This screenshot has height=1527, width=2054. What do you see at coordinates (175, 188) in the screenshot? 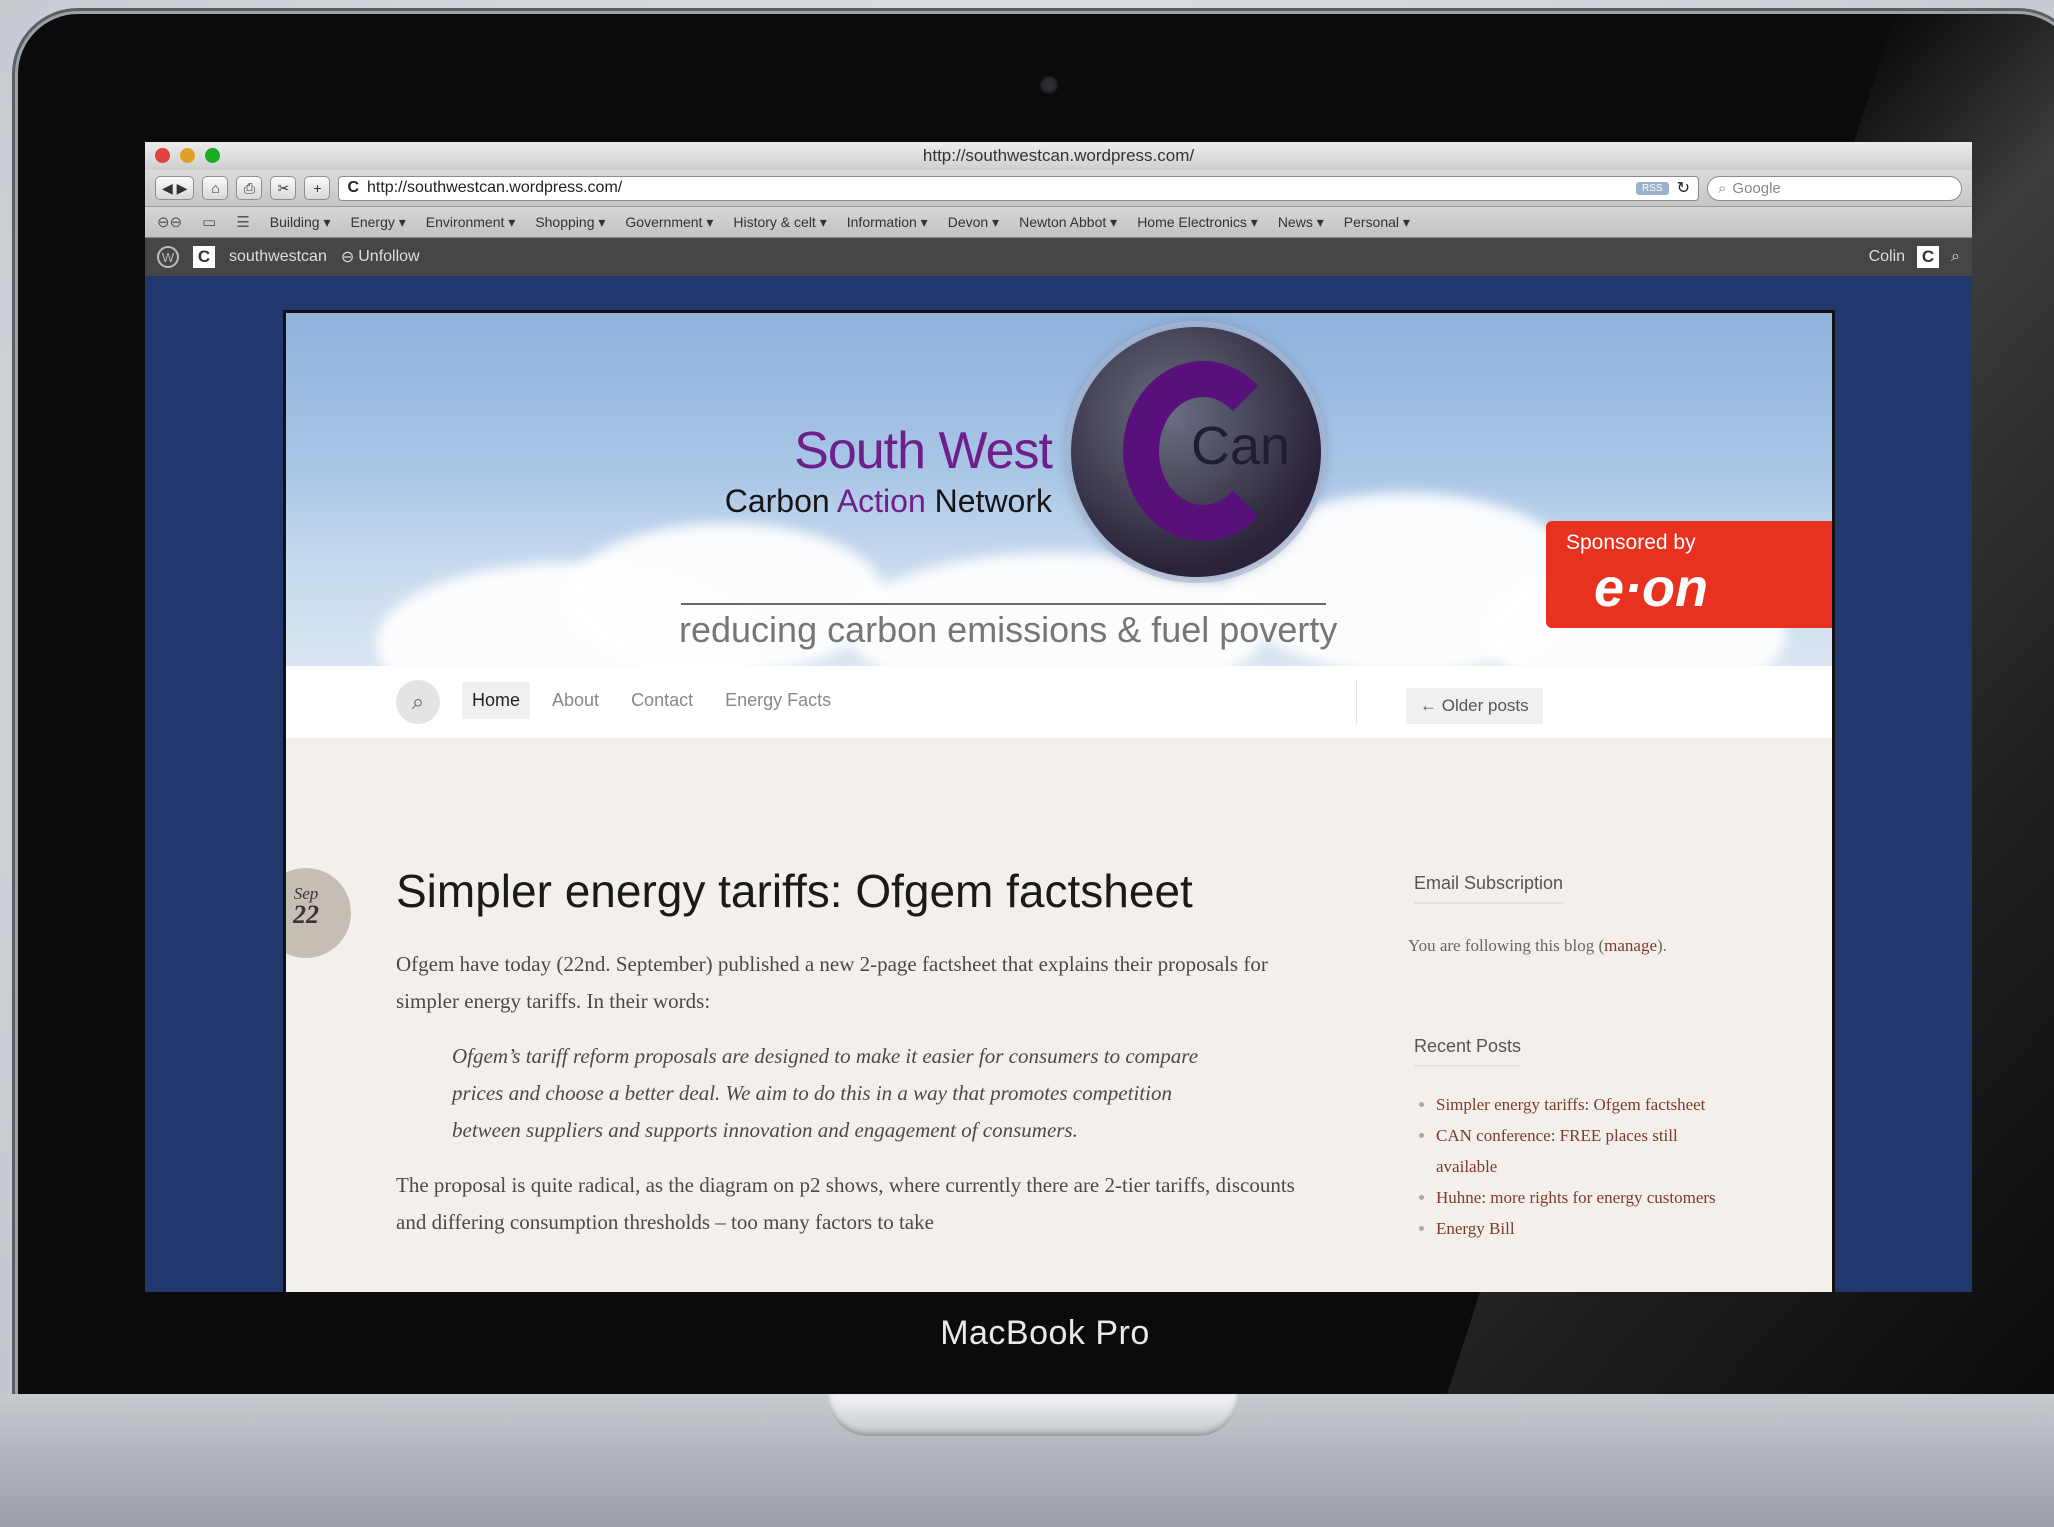
I see `back-forward-button: ◀ ▶` at bounding box center [175, 188].